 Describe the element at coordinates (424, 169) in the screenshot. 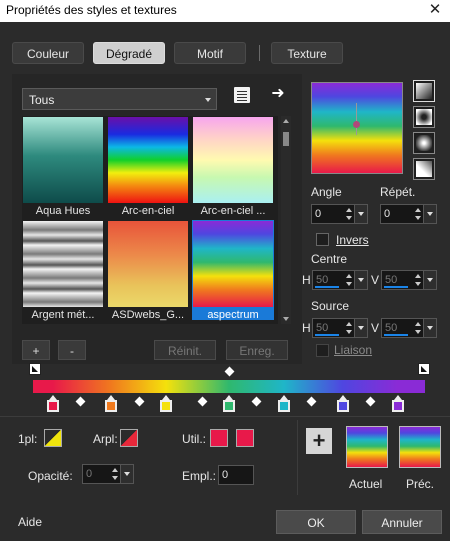

I see `gradient-type-sunburst` at that location.